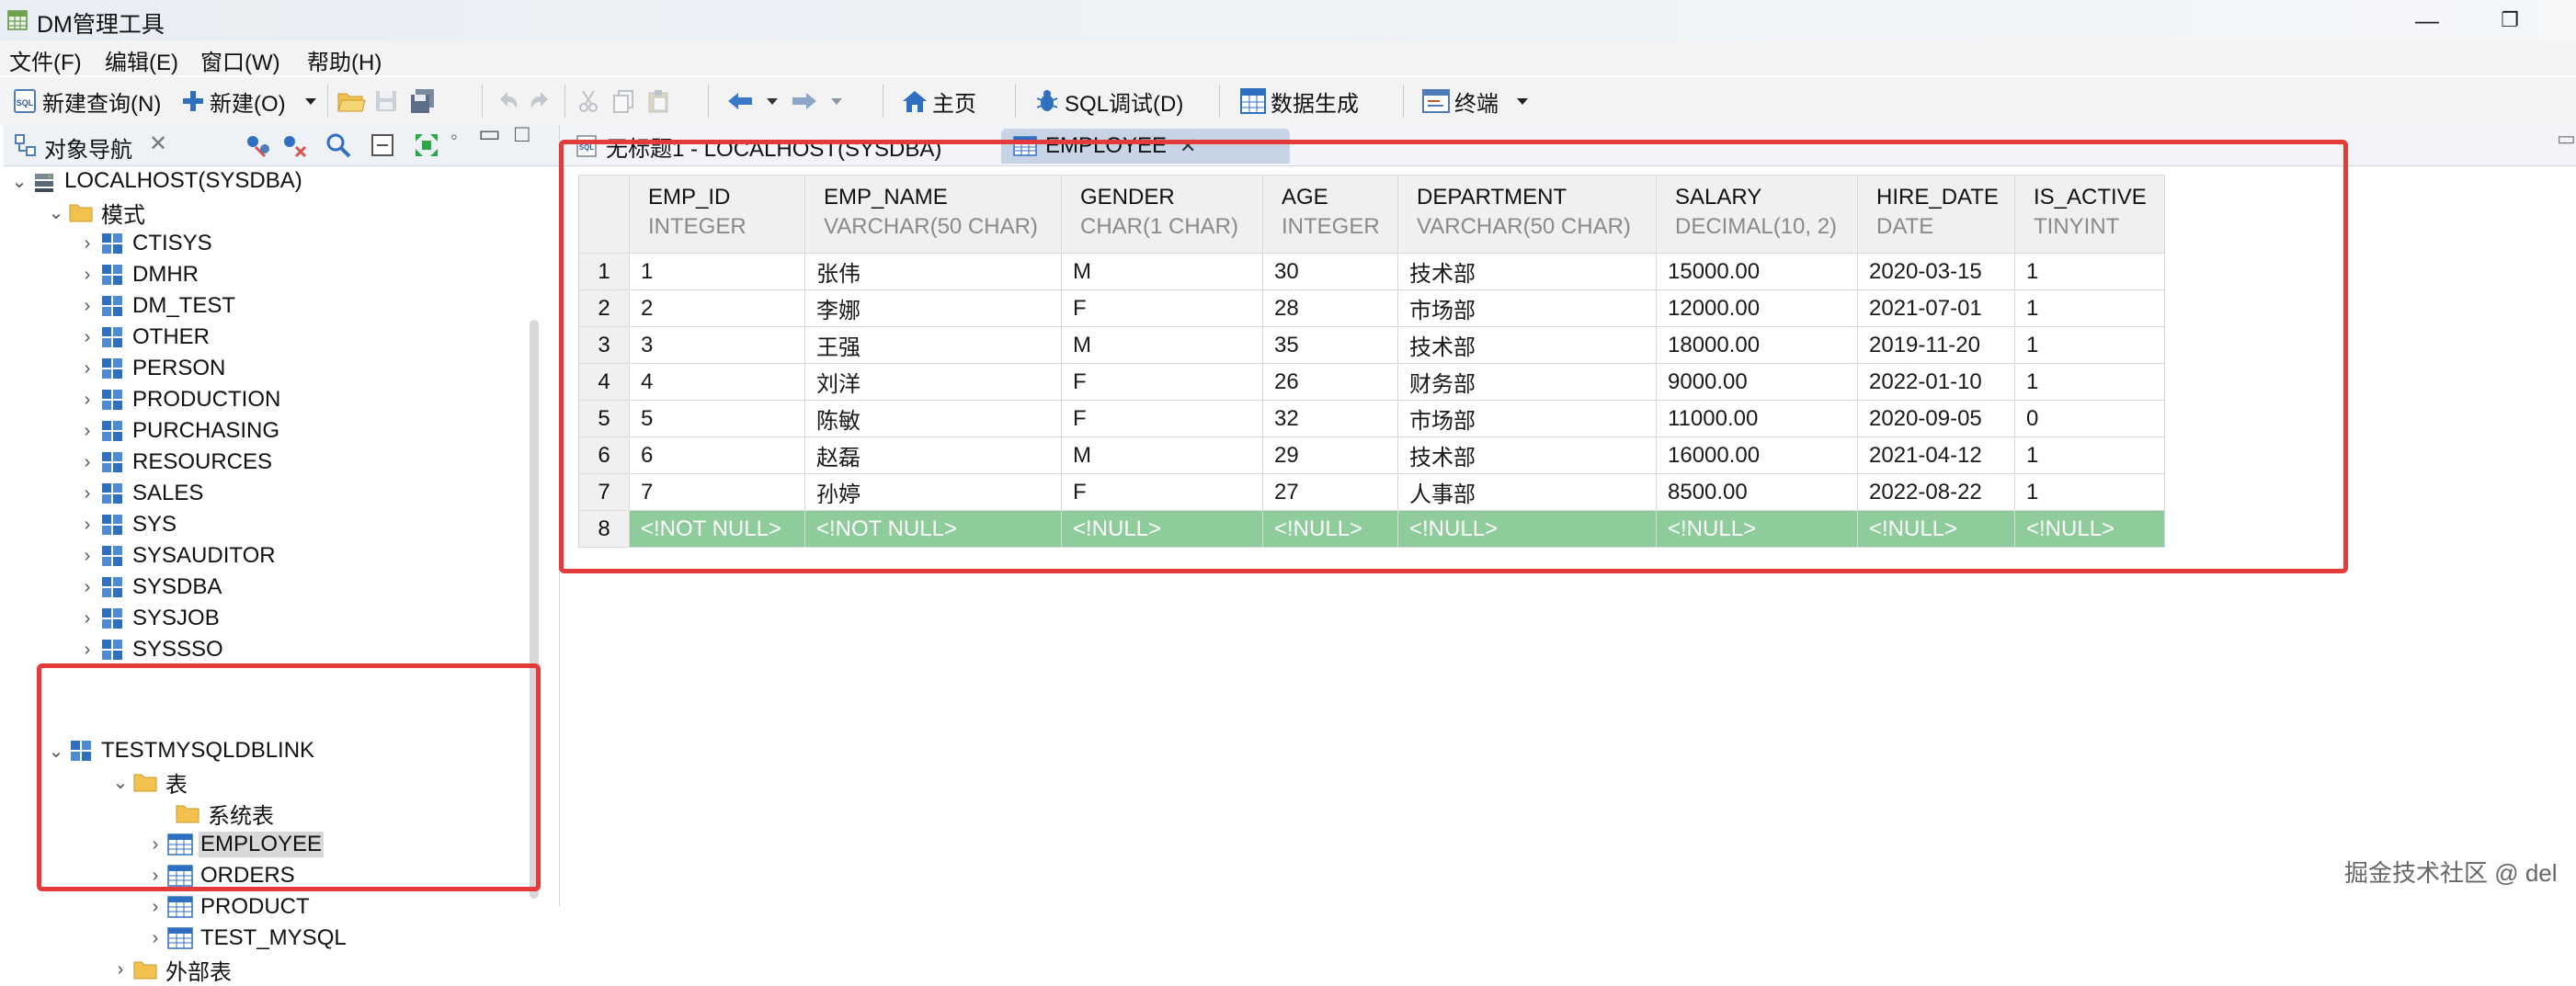 The width and height of the screenshot is (2576, 986). Describe the element at coordinates (294, 145) in the screenshot. I see `disconnect-icon` at that location.